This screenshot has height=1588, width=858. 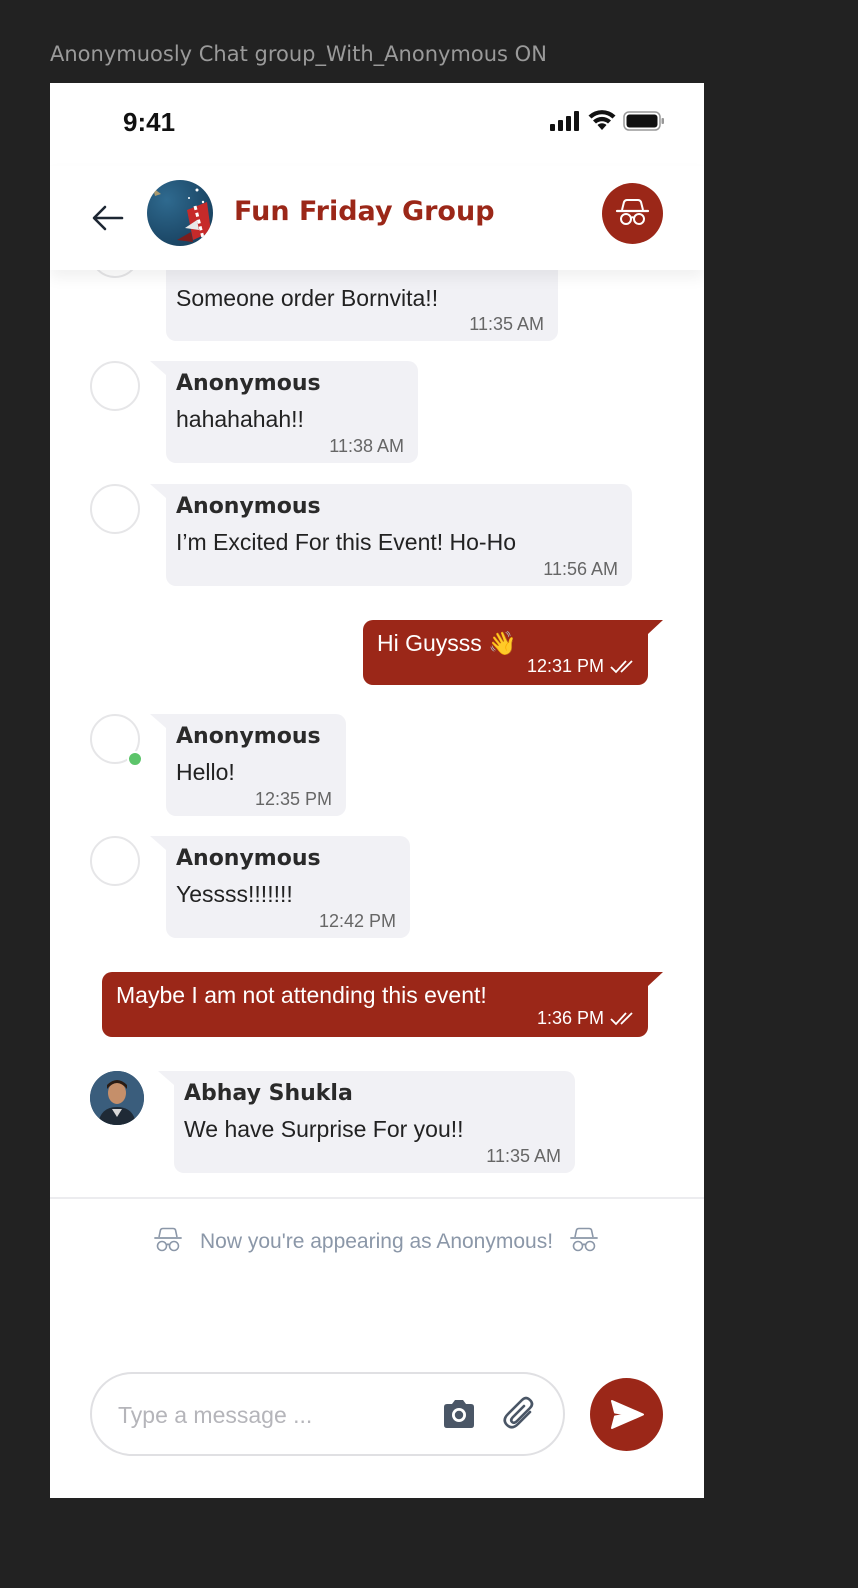 What do you see at coordinates (447, 643) in the screenshot?
I see `message-text: Hi Guysss 👋` at bounding box center [447, 643].